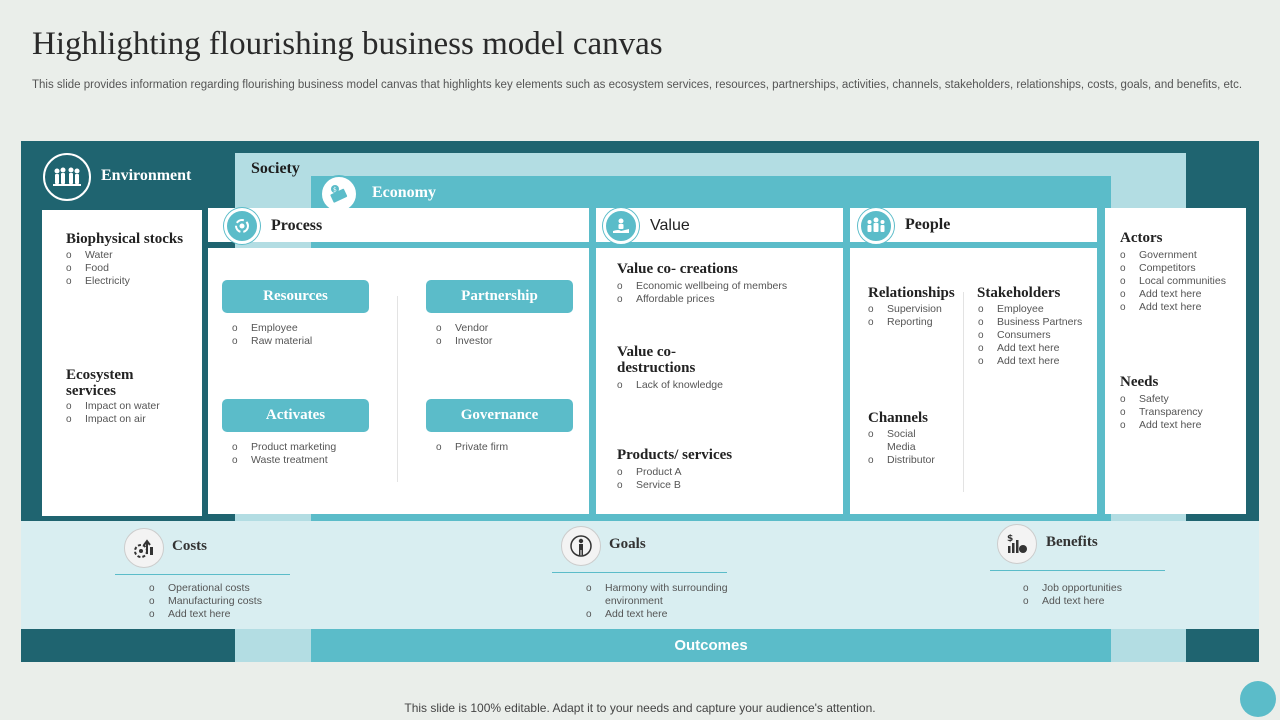 This screenshot has width=1280, height=720. Describe the element at coordinates (1019, 293) in the screenshot. I see `stakeholders-title: Stakeholders` at that location.